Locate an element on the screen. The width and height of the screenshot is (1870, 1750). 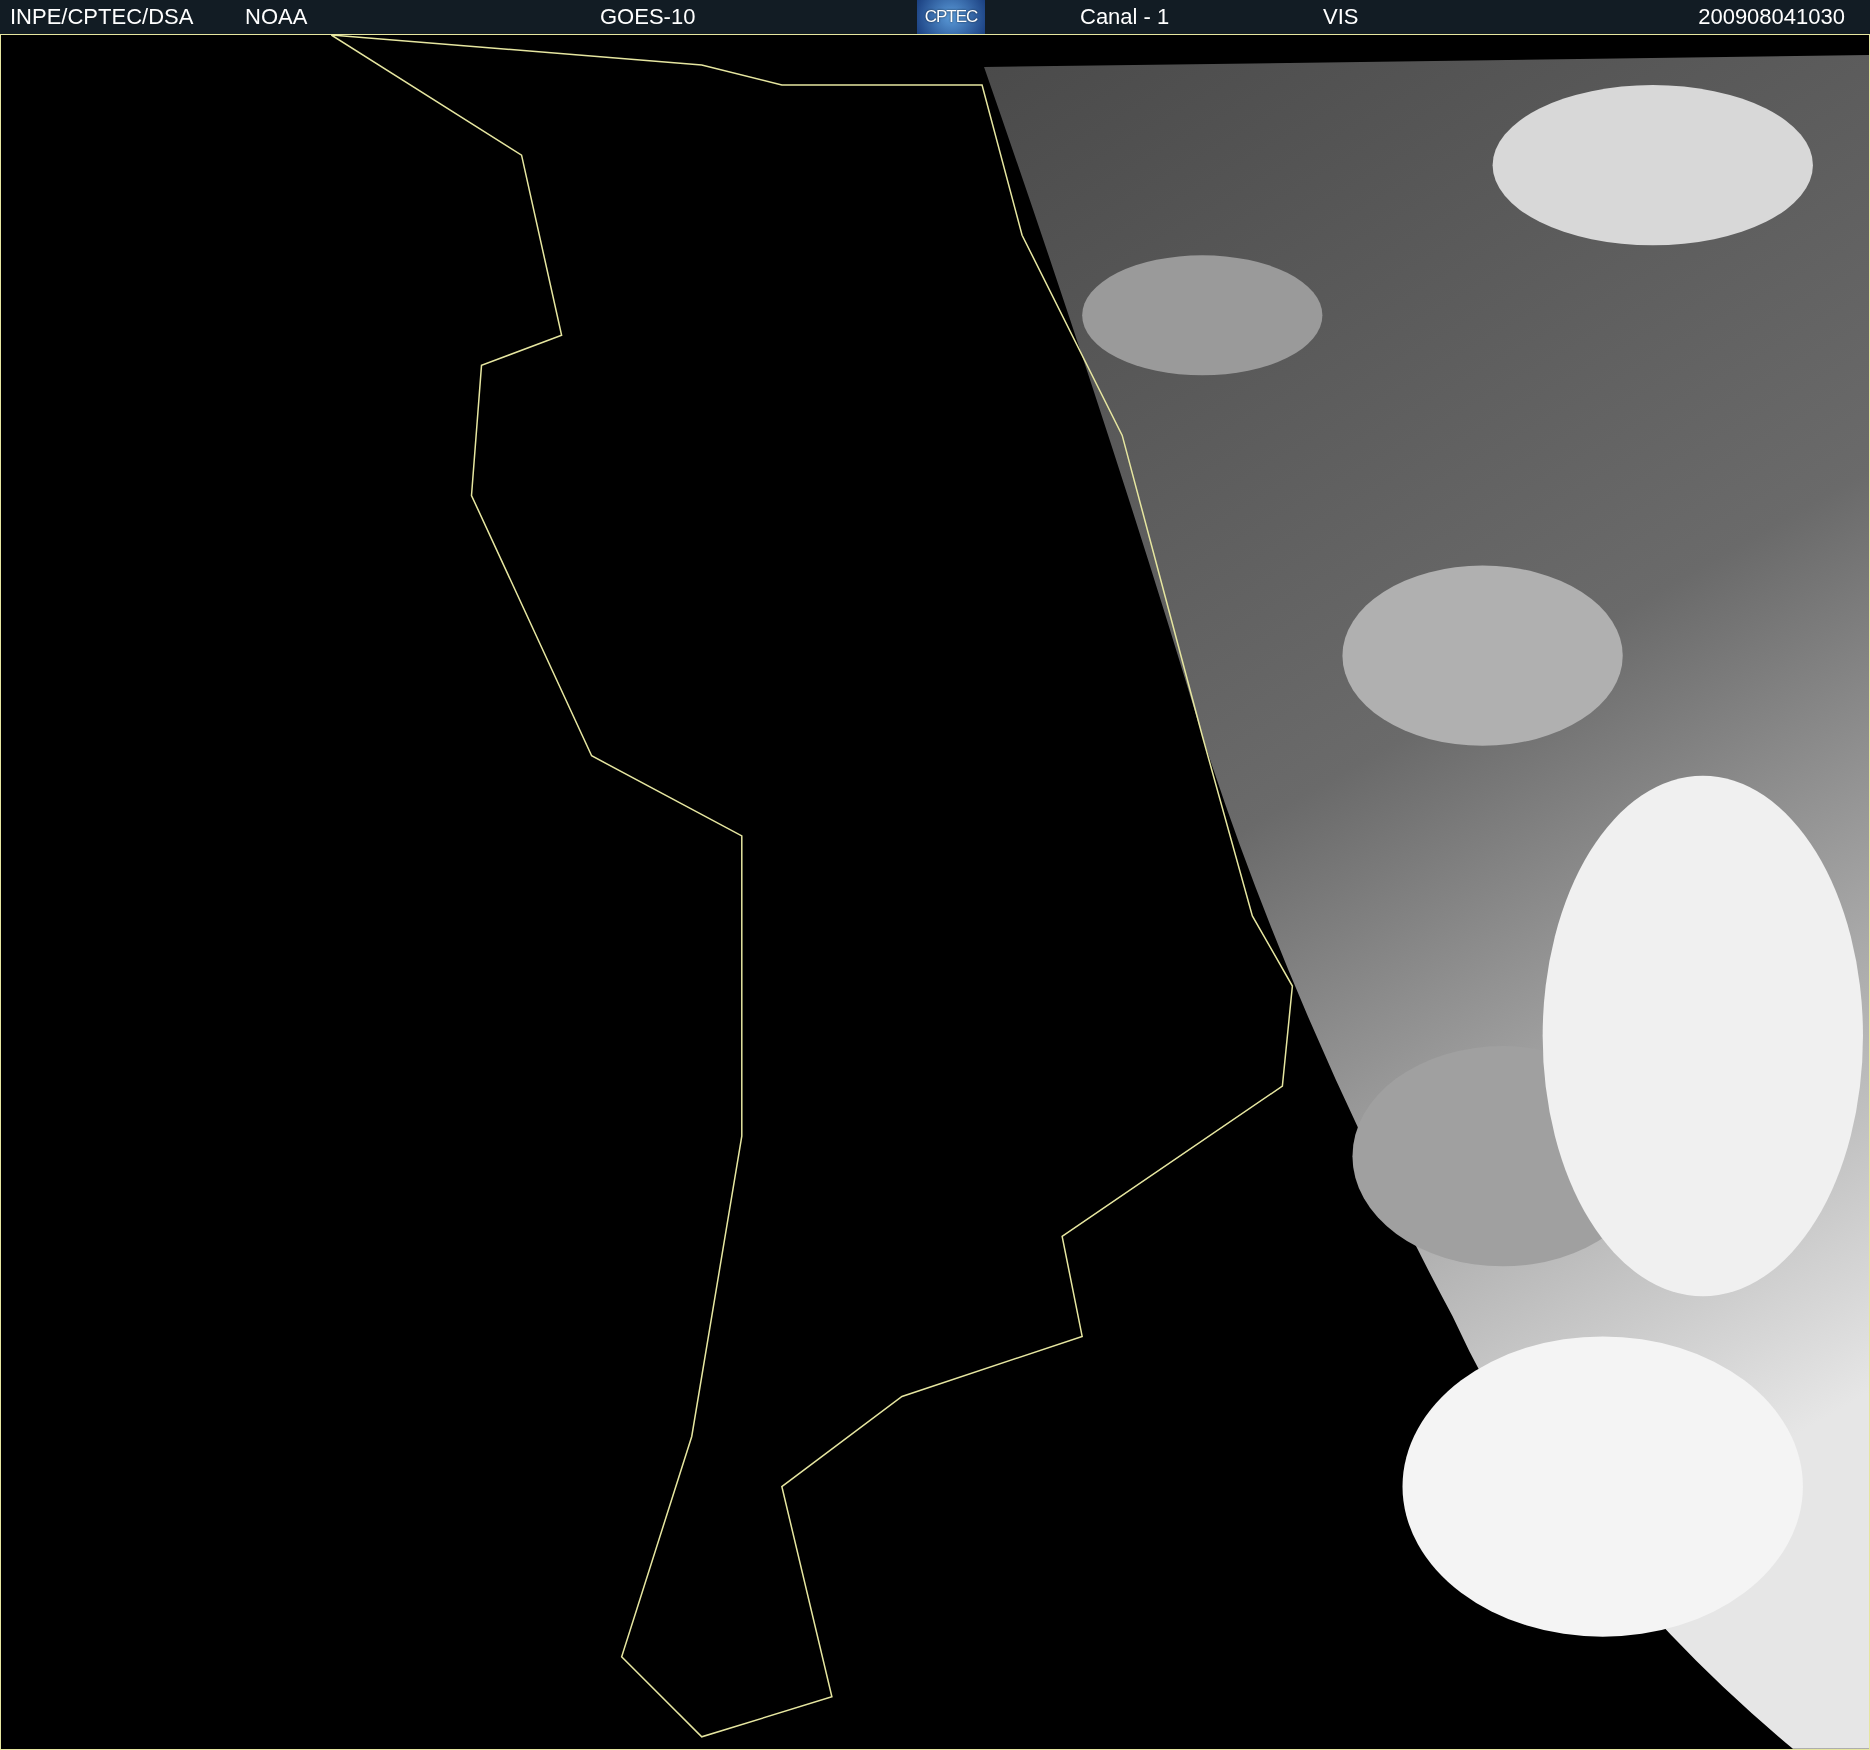
band-label: VIS is located at coordinates (1341, 17).